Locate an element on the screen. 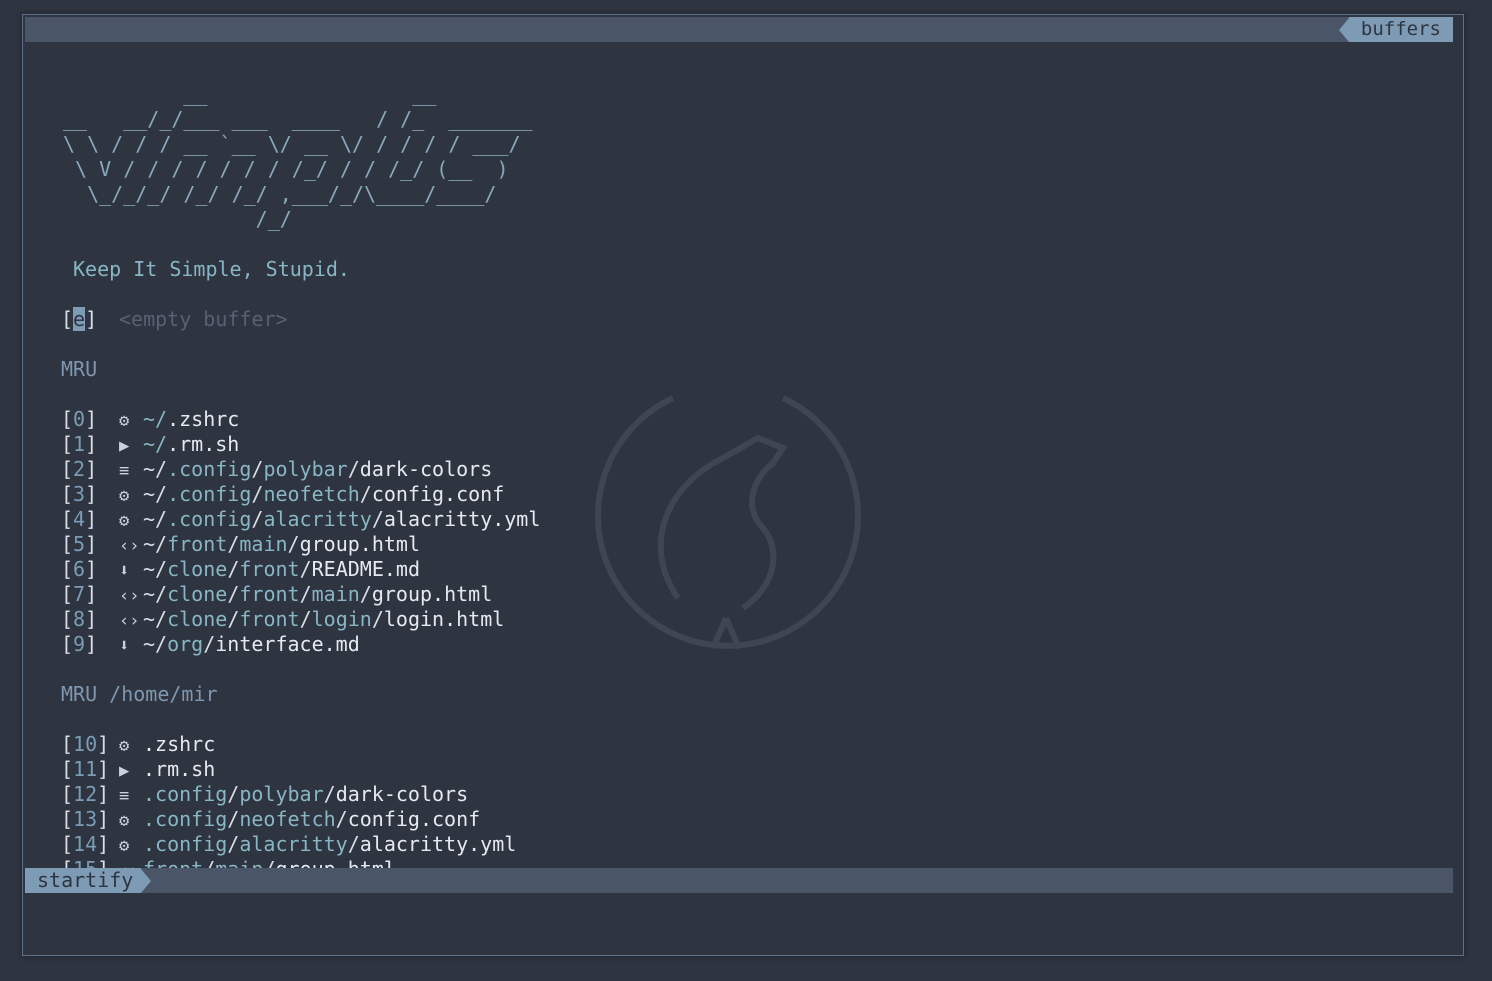 This screenshot has width=1492, height=981. ascii-art-line: \ \ / / / __ `__ \/ __ \/ / / / / ___/ is located at coordinates (292, 144).